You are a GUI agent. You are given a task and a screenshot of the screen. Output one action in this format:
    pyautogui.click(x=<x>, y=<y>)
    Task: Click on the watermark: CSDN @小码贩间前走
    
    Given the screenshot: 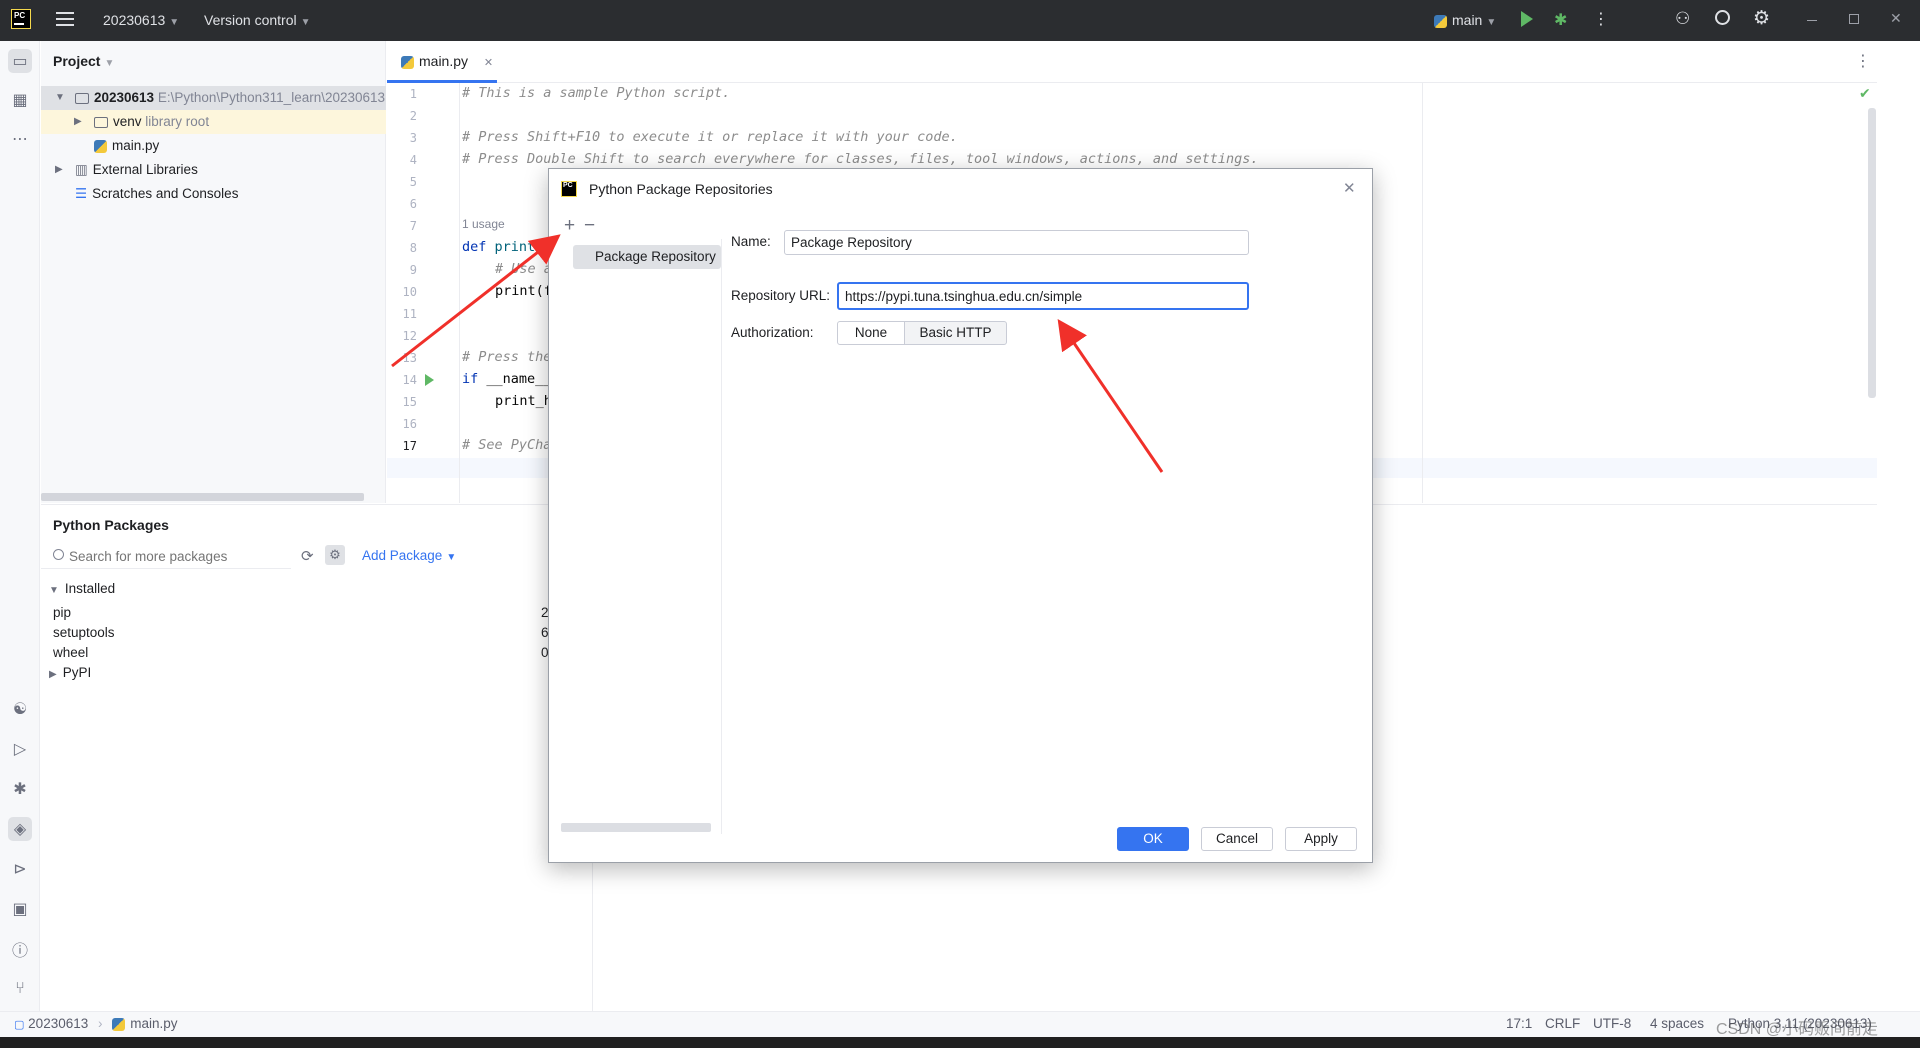 What is the action you would take?
    pyautogui.click(x=1797, y=1029)
    